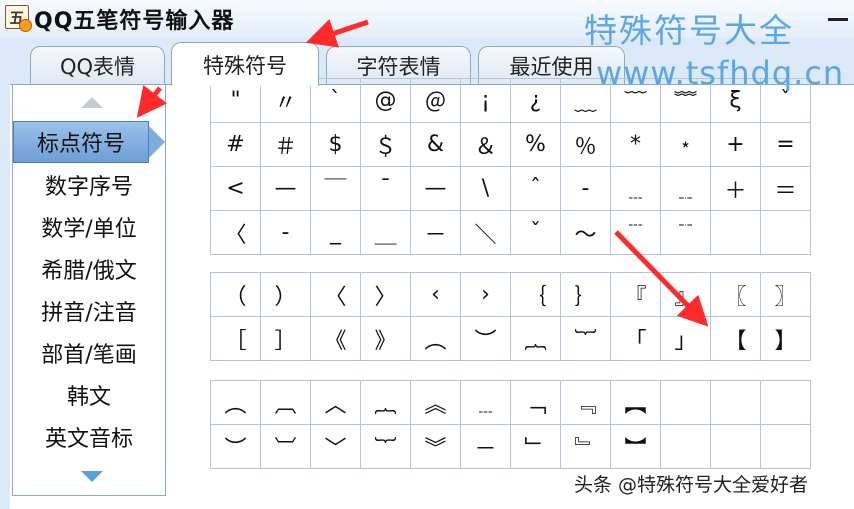  What do you see at coordinates (386, 295) in the screenshot?
I see `symbol-cell: 〉` at bounding box center [386, 295].